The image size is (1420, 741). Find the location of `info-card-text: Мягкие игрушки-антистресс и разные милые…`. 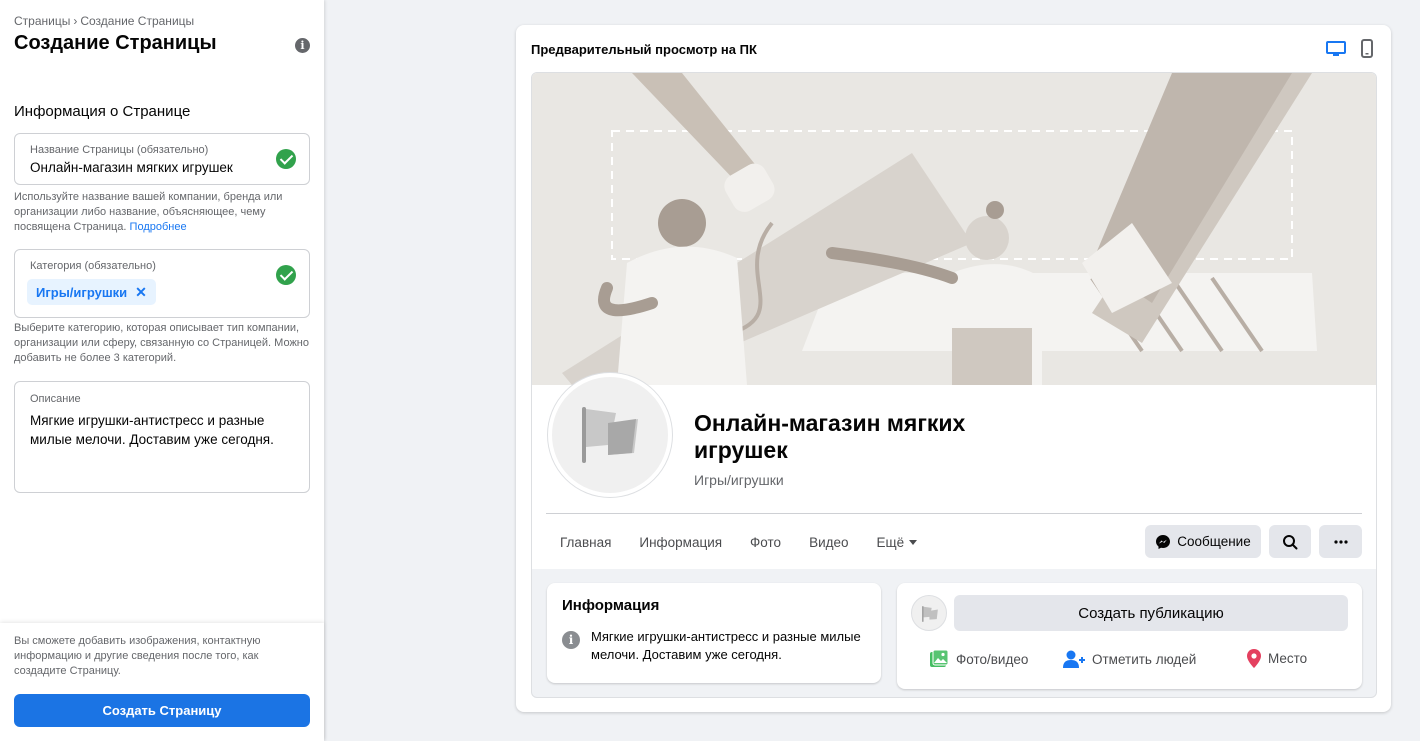

info-card-text: Мягкие игрушки-антистресс и разные милые… is located at coordinates (726, 645).